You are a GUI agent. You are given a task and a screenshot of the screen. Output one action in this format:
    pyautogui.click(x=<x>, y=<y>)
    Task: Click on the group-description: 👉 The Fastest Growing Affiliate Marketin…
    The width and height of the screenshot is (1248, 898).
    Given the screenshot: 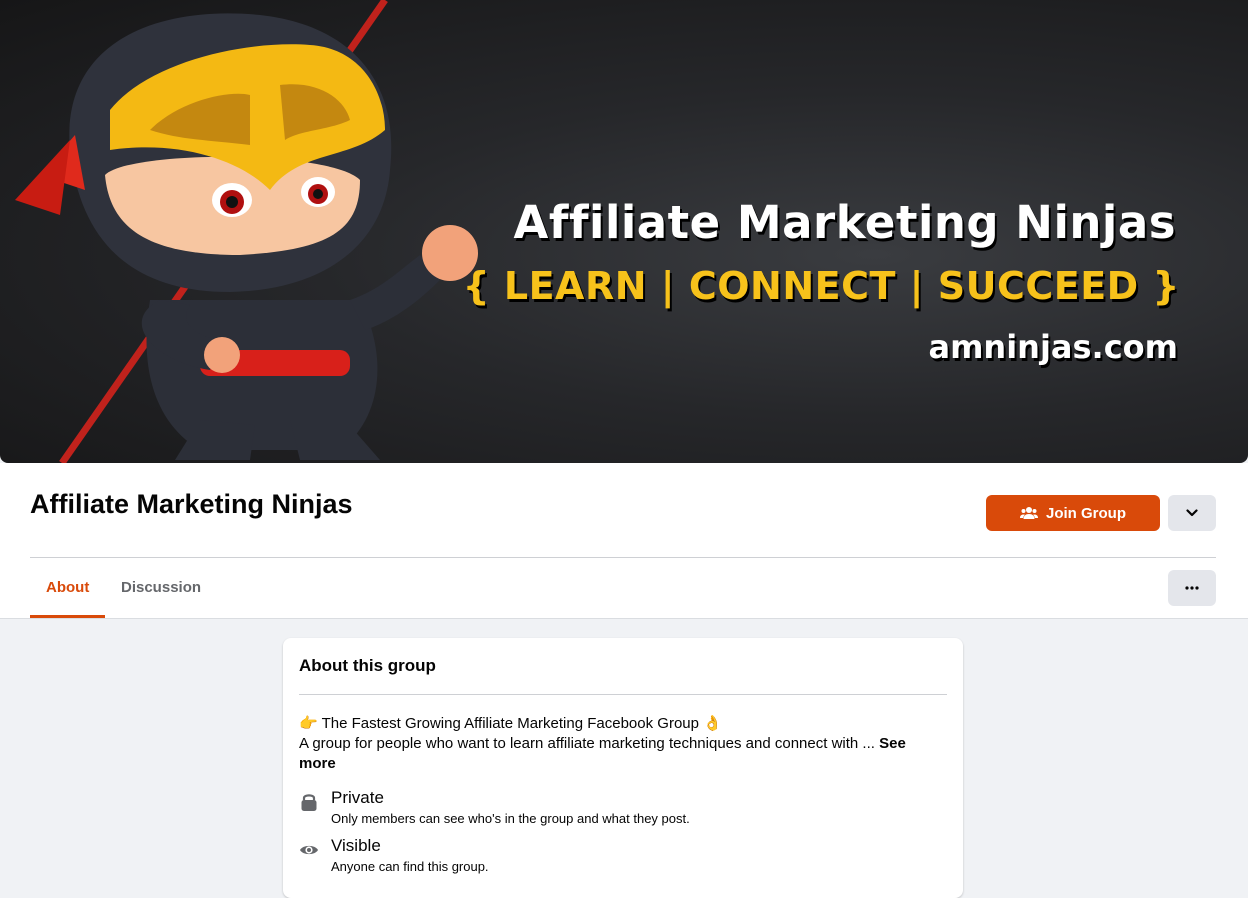 What is the action you would take?
    pyautogui.click(x=619, y=744)
    